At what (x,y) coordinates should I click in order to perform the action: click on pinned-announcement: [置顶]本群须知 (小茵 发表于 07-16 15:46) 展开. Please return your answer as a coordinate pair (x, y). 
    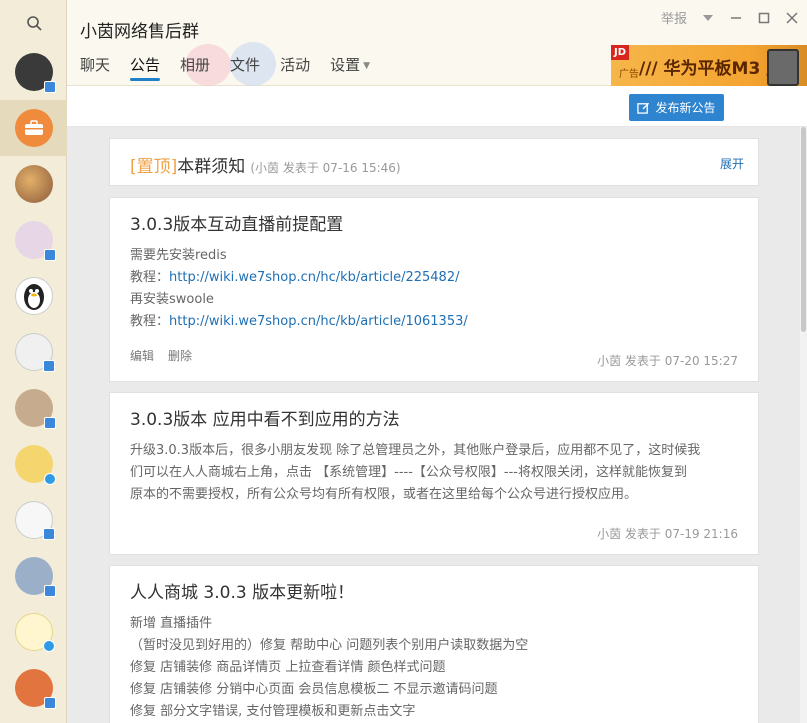
    Looking at the image, I should click on (434, 162).